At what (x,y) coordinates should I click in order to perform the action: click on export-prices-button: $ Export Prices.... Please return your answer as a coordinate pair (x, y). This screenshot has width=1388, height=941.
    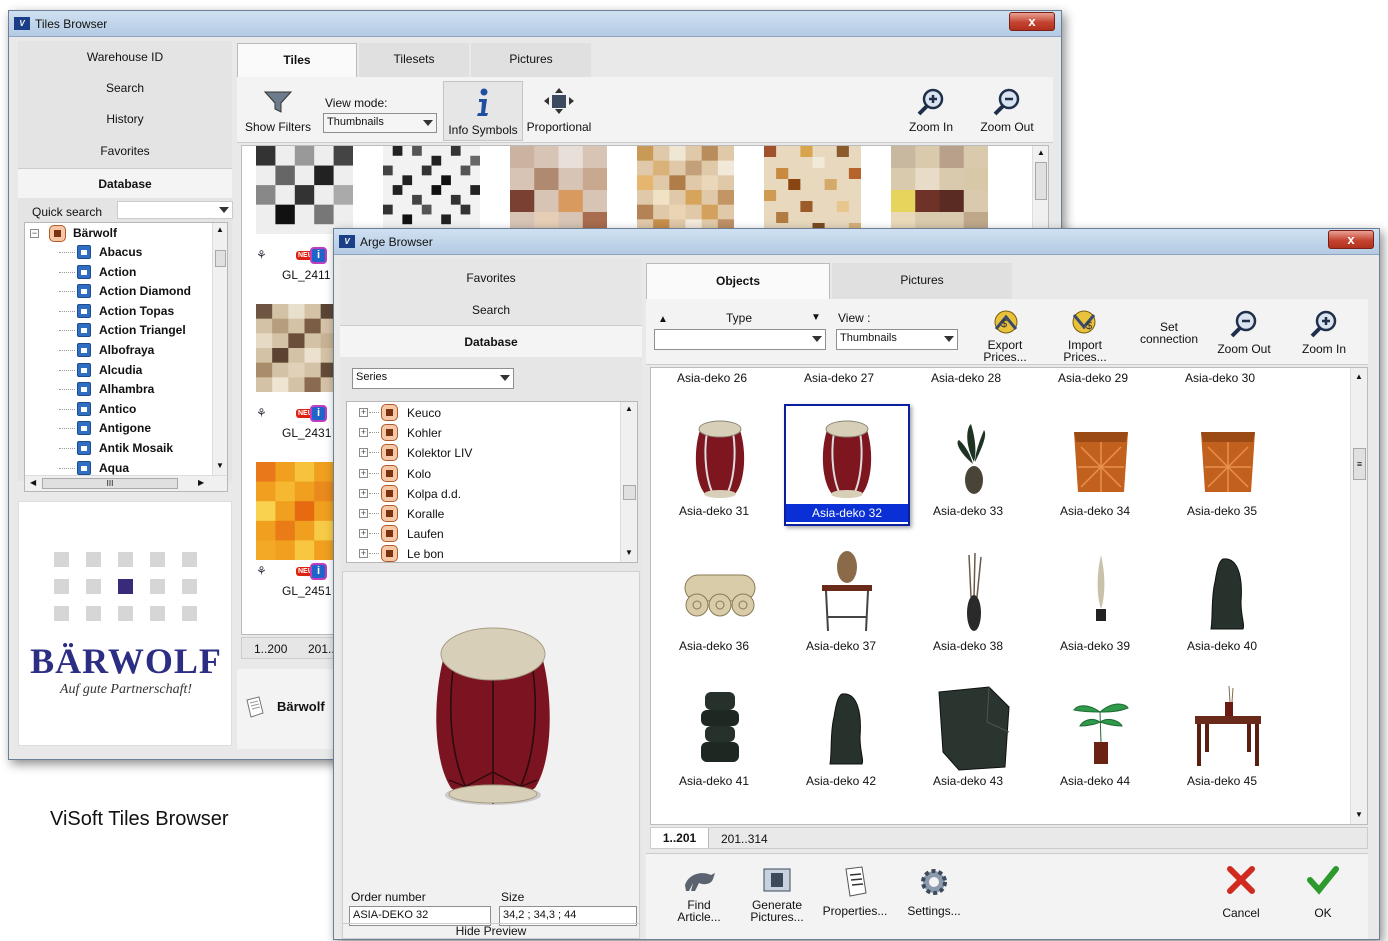
    Looking at the image, I should click on (1005, 335).